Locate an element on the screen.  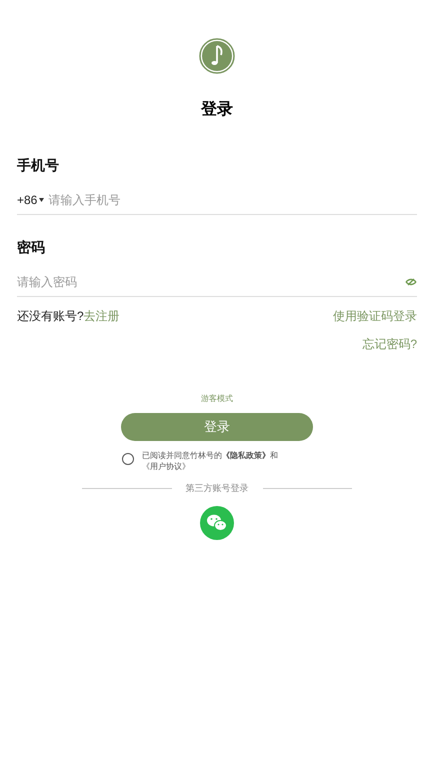
password-label: 密码 is located at coordinates (31, 247).